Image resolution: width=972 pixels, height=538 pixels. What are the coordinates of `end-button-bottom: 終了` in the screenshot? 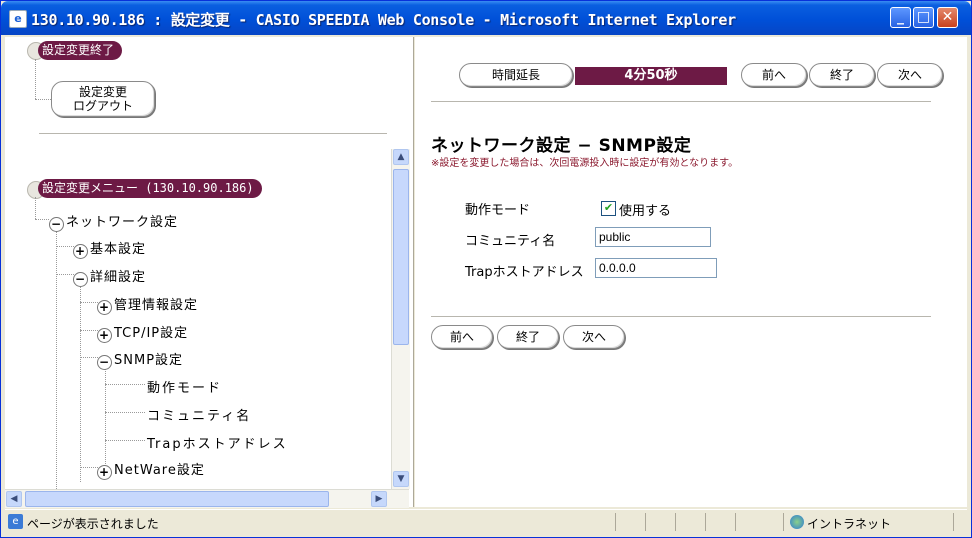 It's located at (528, 337).